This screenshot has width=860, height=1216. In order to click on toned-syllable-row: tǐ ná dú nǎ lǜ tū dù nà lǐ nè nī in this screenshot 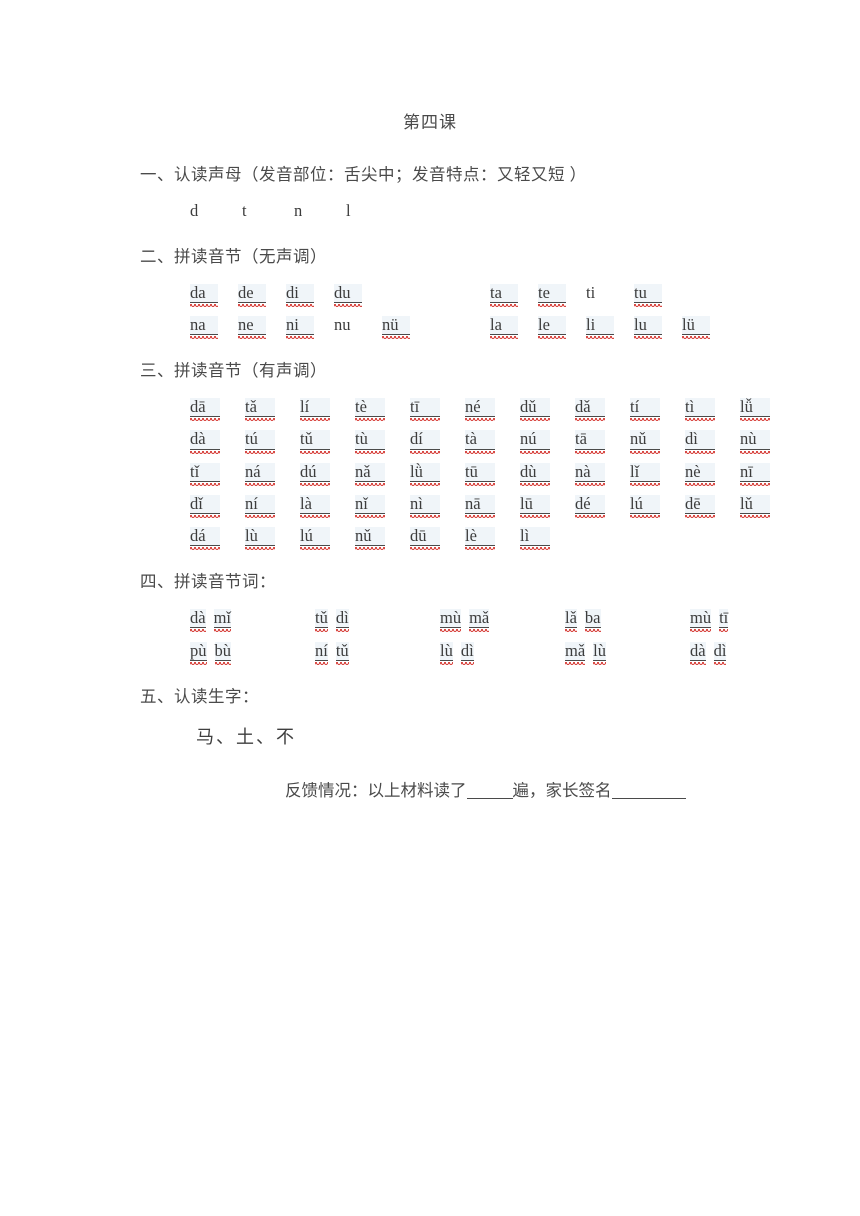, I will do `click(430, 474)`.